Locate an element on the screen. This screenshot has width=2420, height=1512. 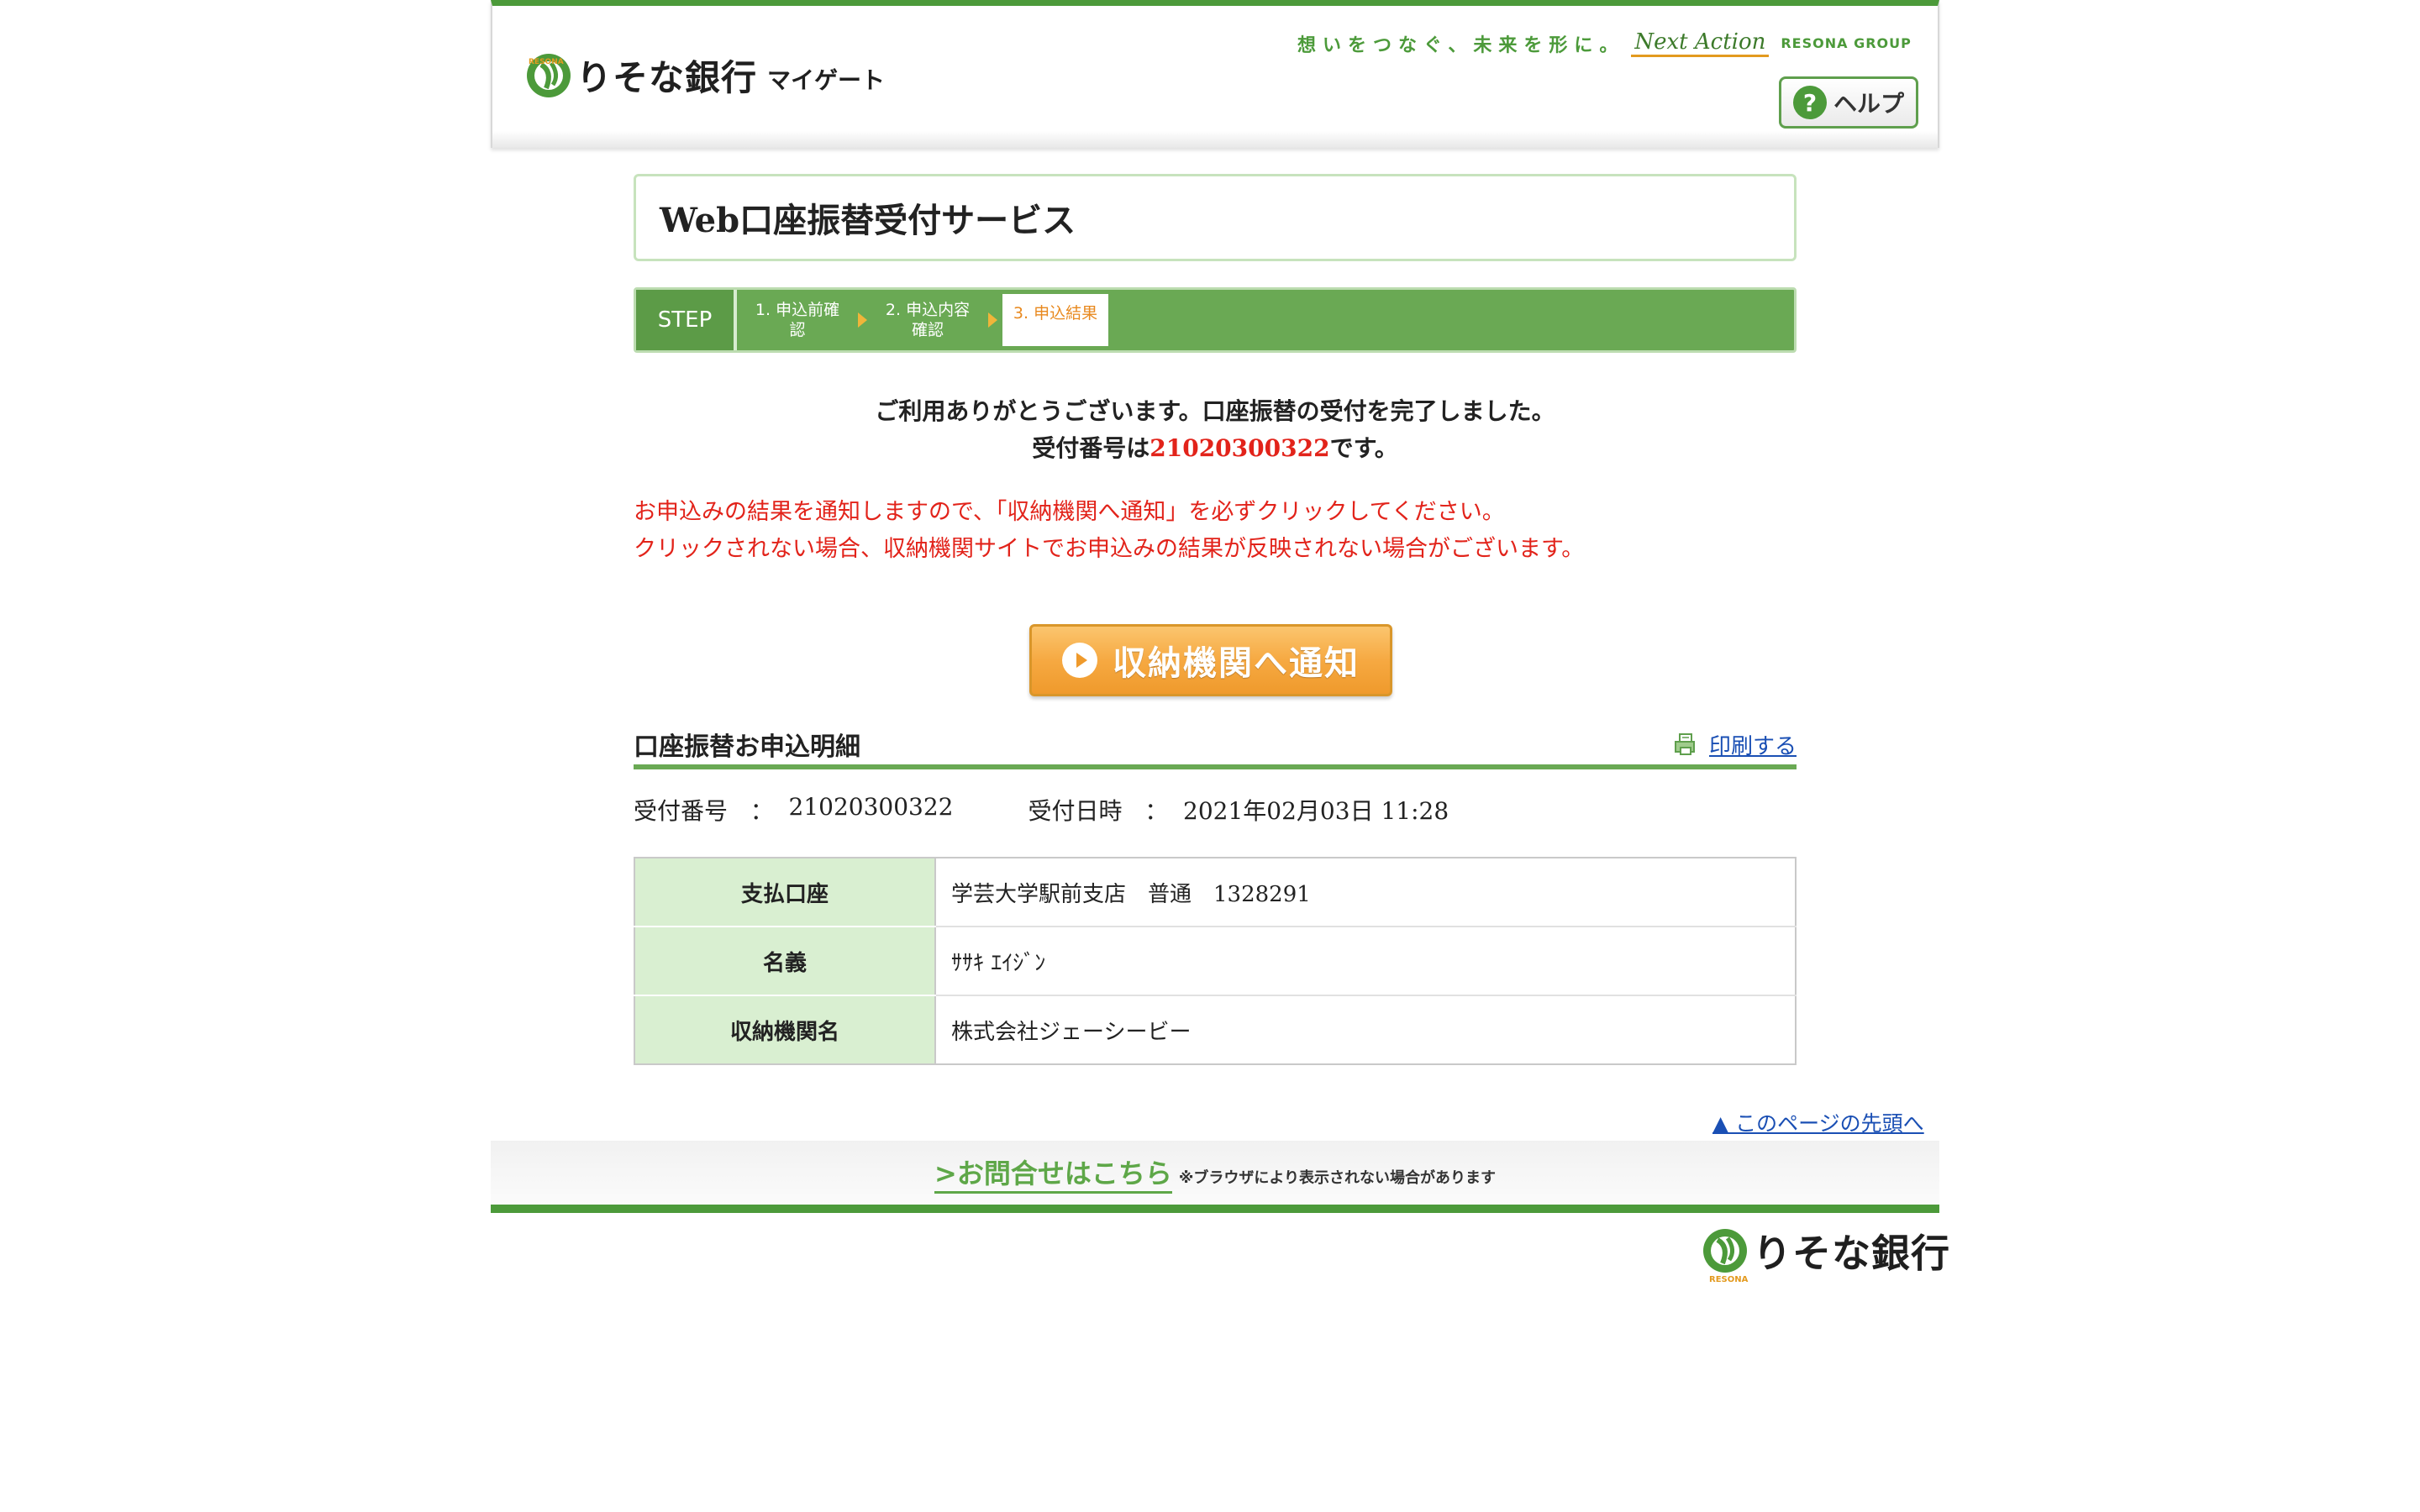
step-2: 2. 申込内容確認 is located at coordinates (928, 320).